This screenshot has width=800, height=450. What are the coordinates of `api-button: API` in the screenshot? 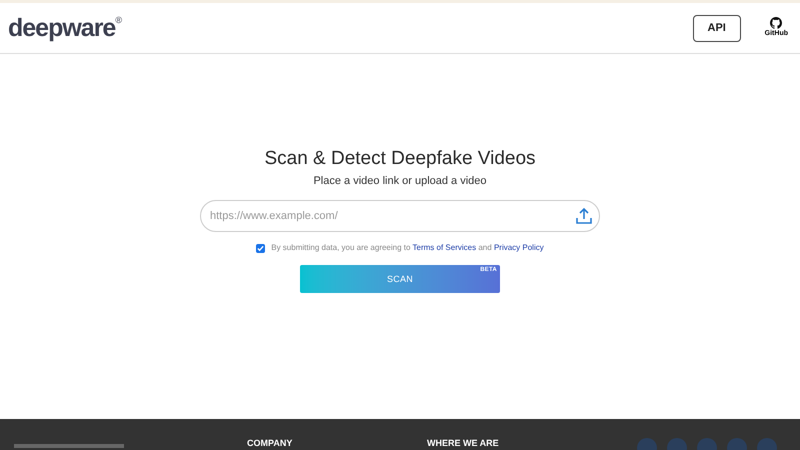 It's located at (716, 28).